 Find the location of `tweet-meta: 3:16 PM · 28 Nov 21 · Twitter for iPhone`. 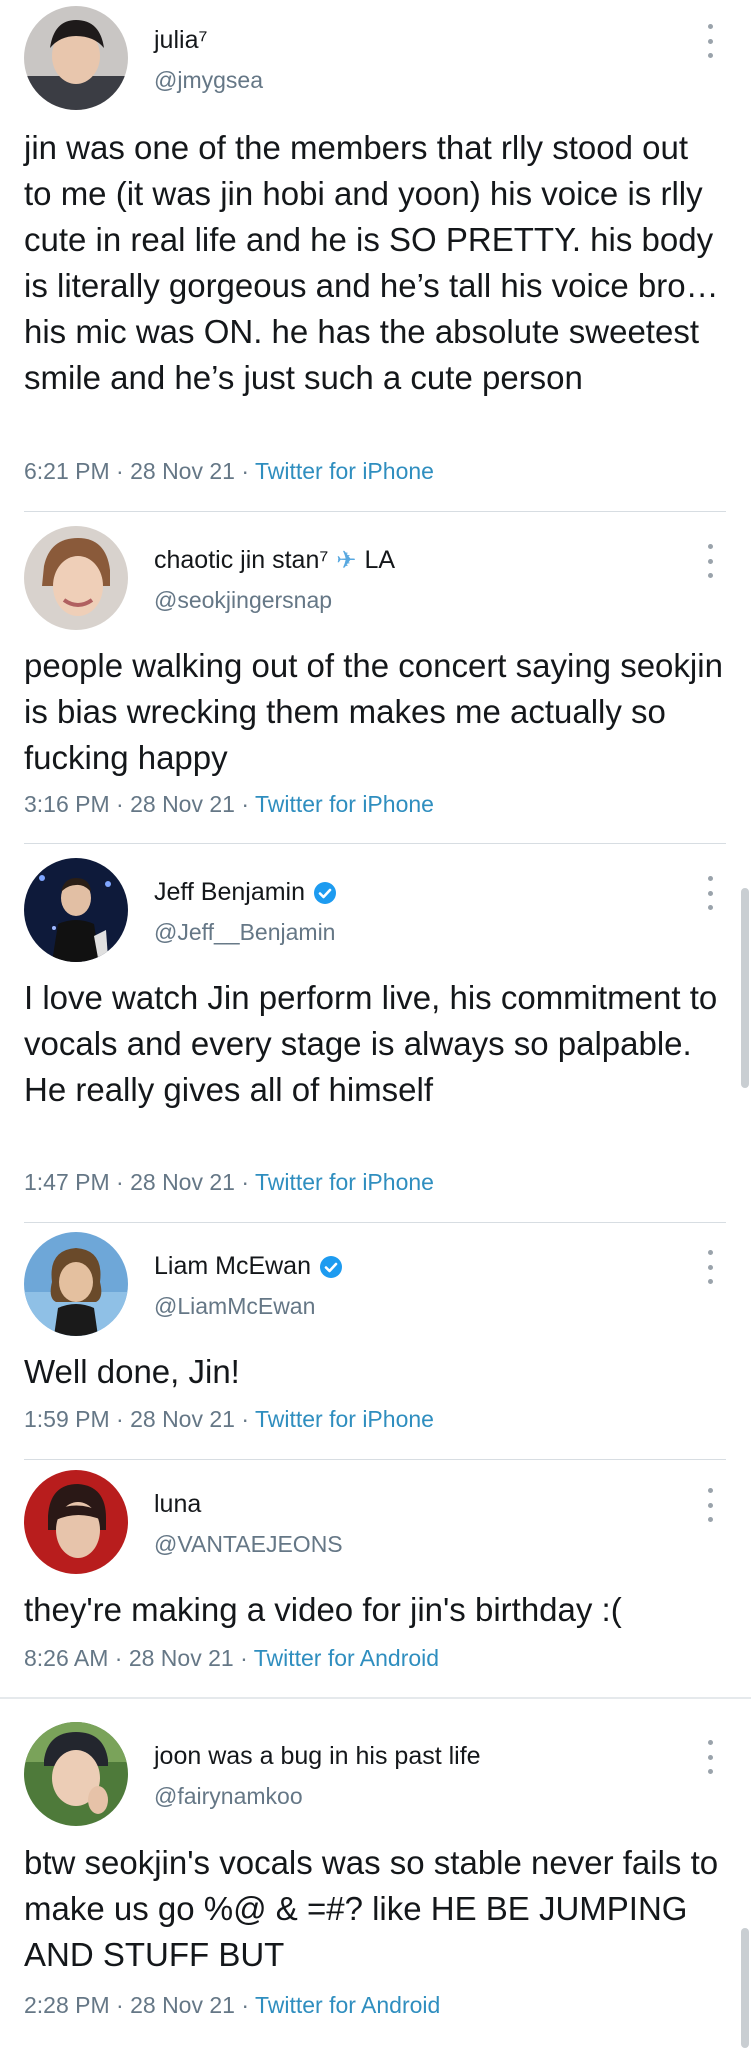

tweet-meta: 3:16 PM · 28 Nov 21 · Twitter for iPhone is located at coordinates (229, 804).